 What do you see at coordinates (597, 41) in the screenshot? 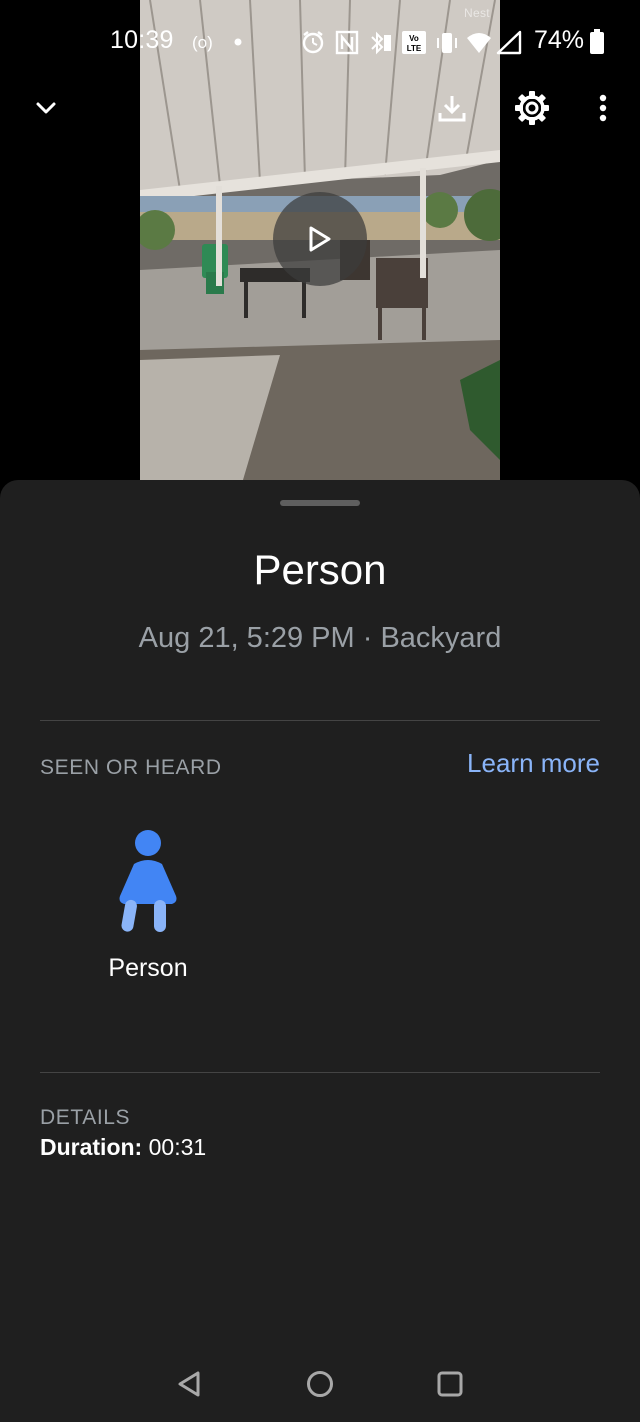
I see `battery-icon` at bounding box center [597, 41].